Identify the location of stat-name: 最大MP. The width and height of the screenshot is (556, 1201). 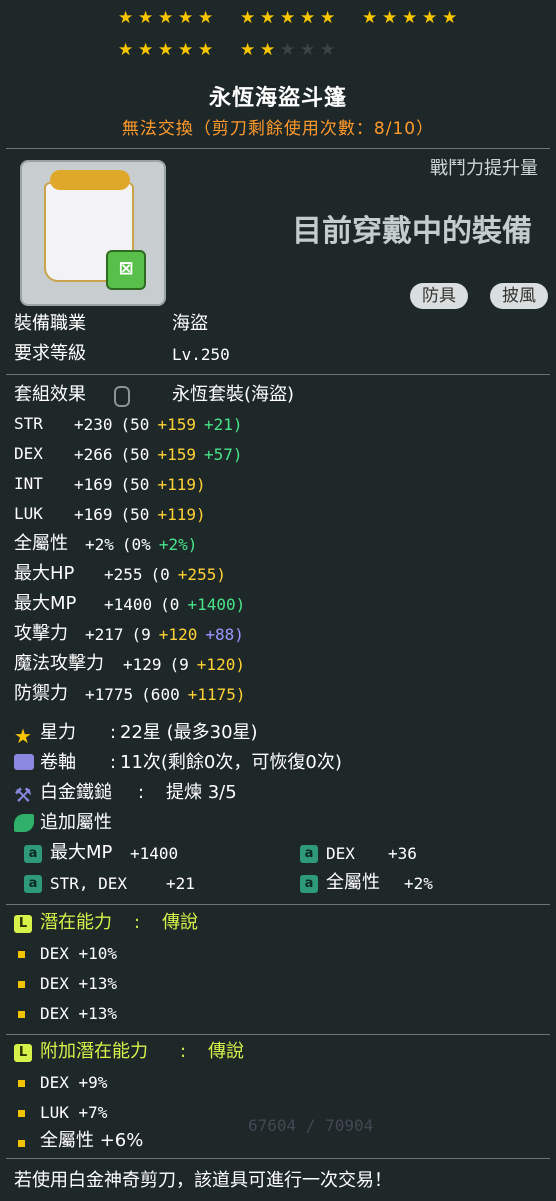
(45, 603).